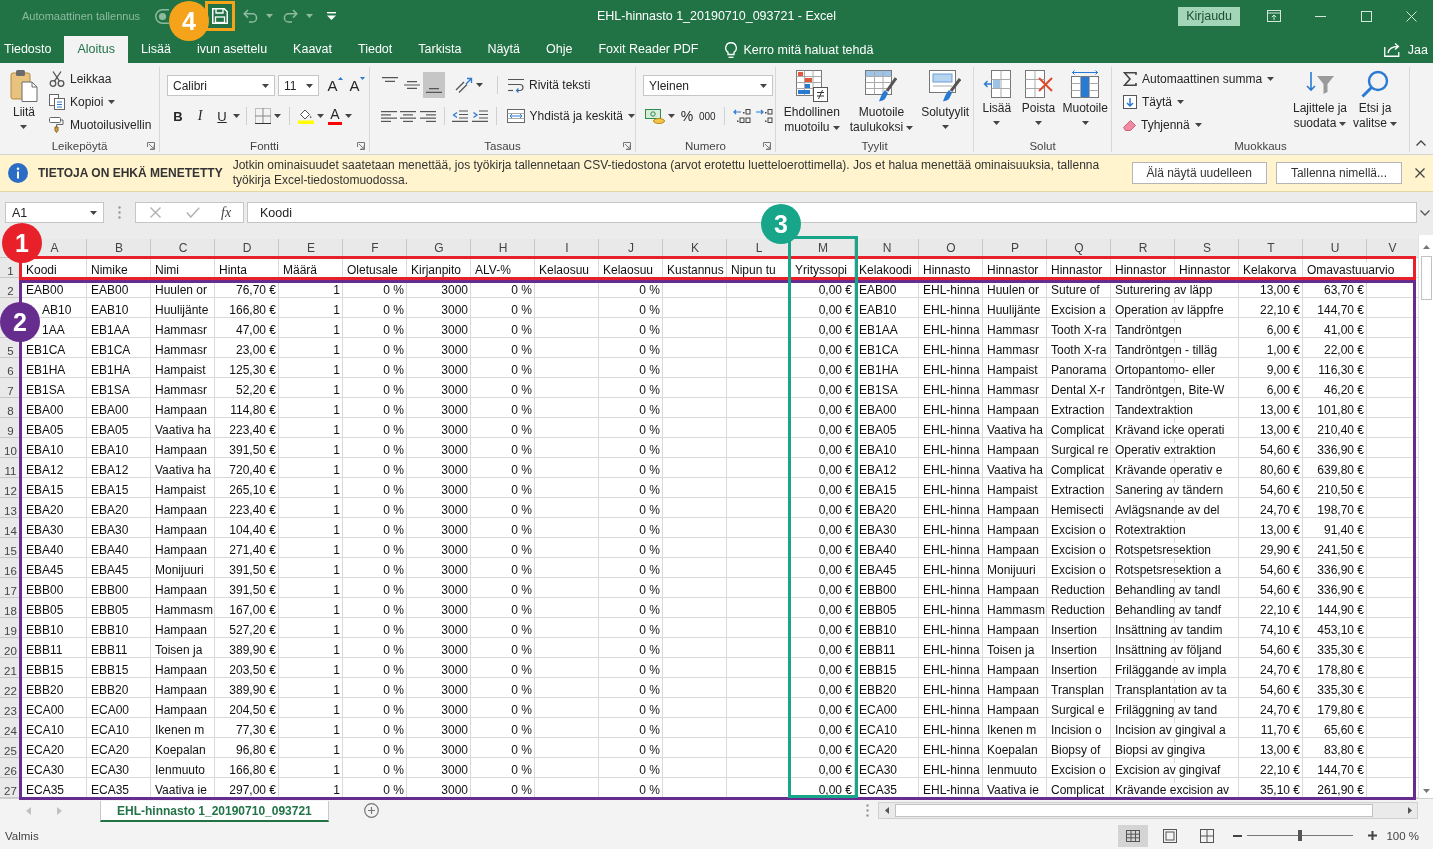 The height and width of the screenshot is (849, 1433). I want to click on column-header: F, so click(375, 248).